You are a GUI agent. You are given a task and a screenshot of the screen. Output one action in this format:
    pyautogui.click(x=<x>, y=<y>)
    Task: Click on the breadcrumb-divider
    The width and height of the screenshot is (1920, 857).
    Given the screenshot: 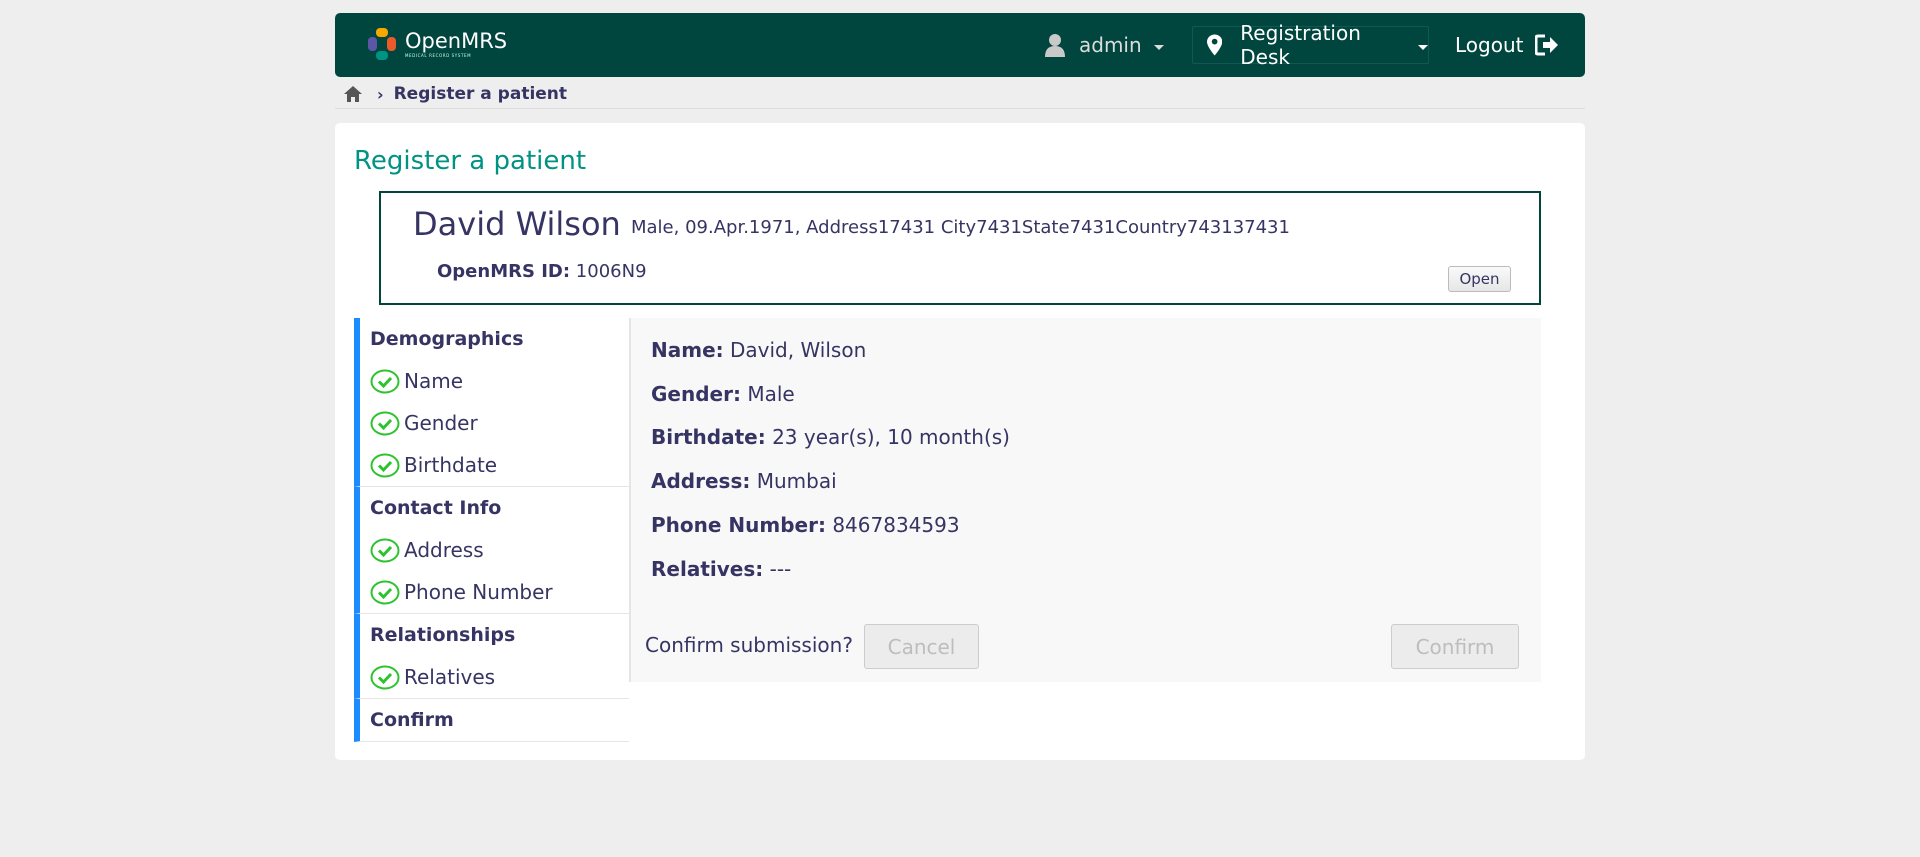 What is the action you would take?
    pyautogui.click(x=960, y=108)
    